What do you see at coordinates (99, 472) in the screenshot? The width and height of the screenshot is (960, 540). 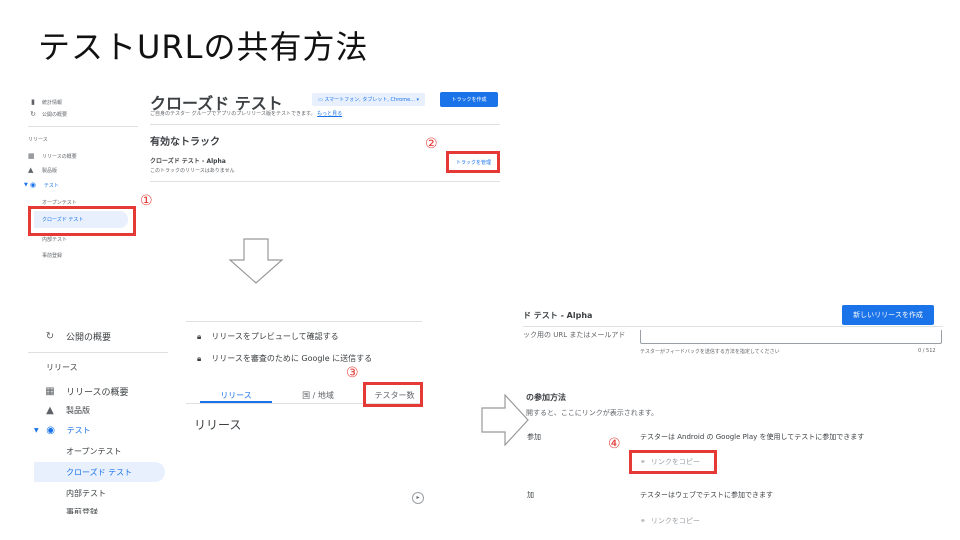 I see `sidebar-item-closed-testing: クローズド テスト` at bounding box center [99, 472].